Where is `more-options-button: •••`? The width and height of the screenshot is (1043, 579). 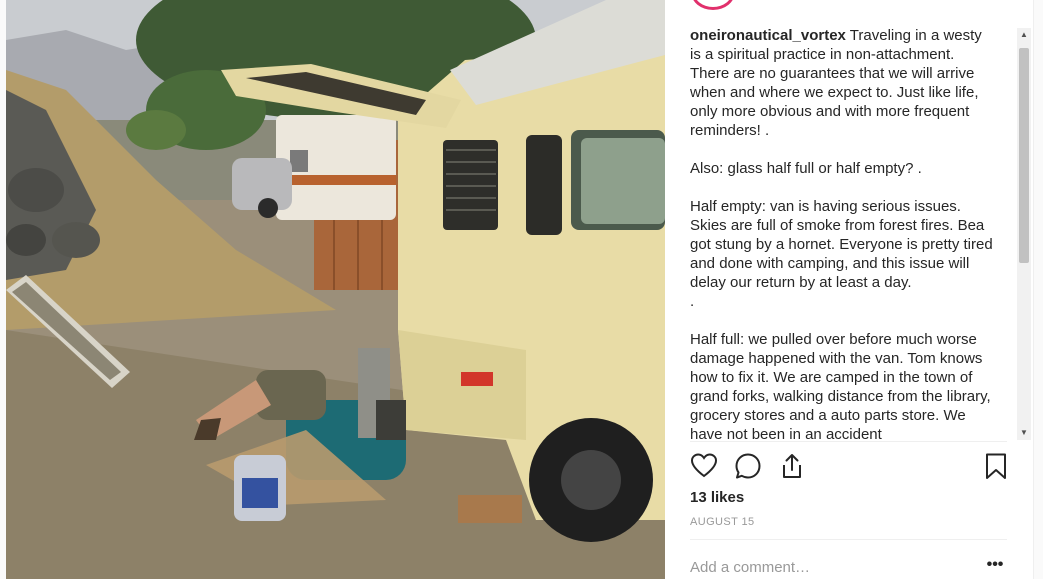
more-options-button: ••• is located at coordinates (995, 567).